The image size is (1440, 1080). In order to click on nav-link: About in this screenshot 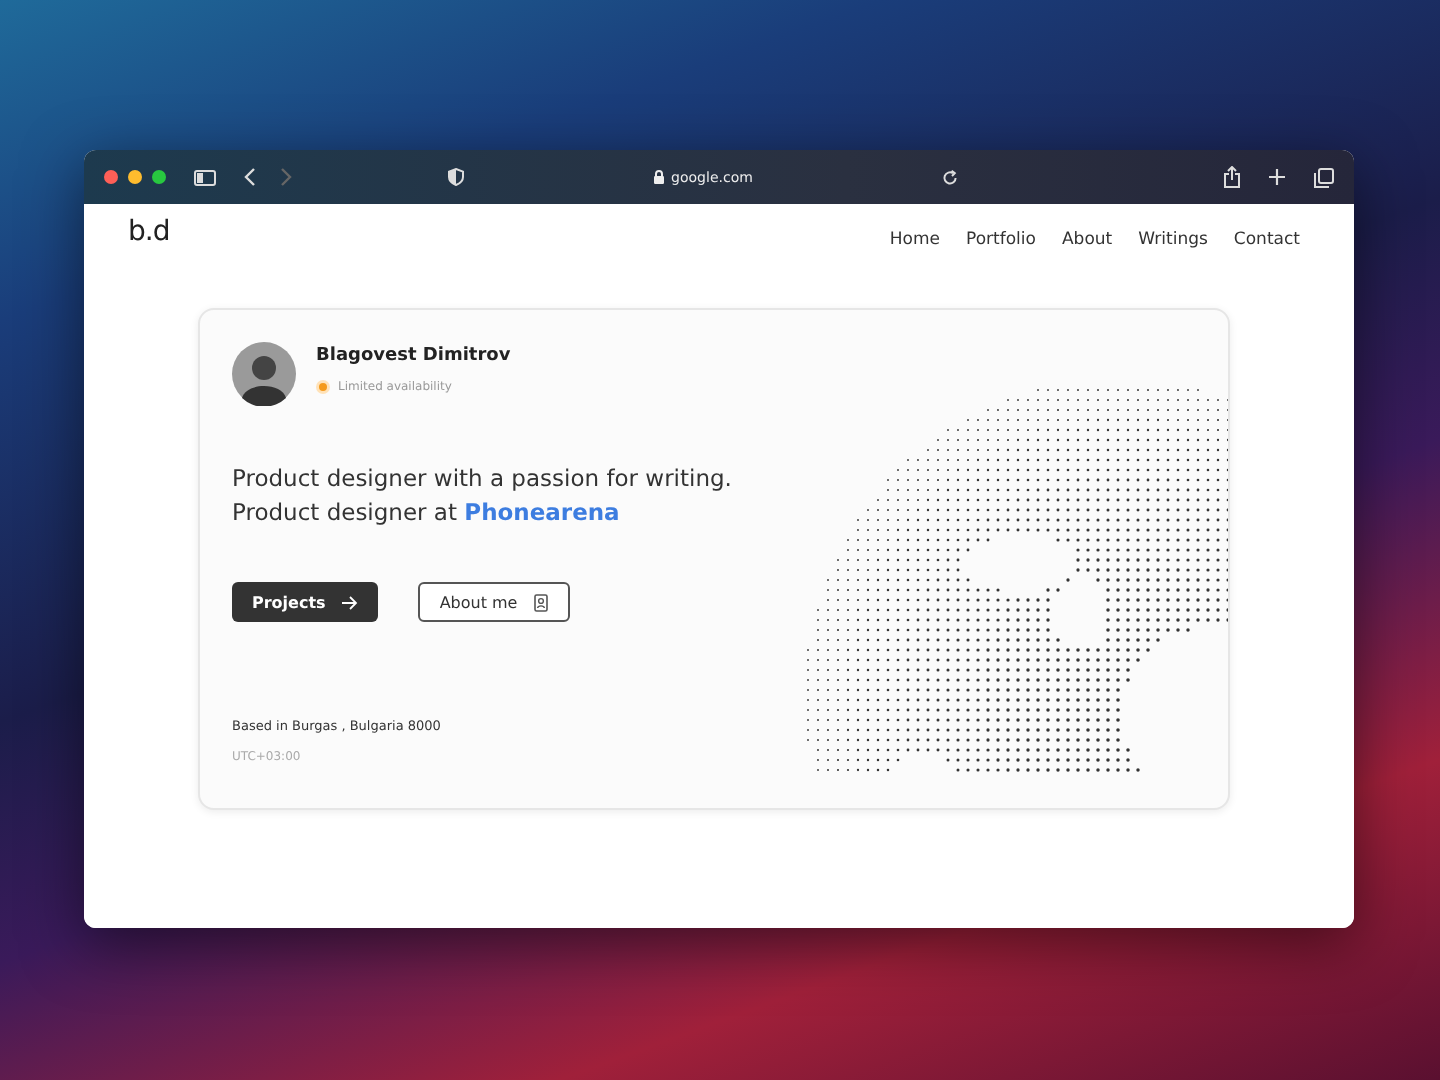, I will do `click(1087, 240)`.